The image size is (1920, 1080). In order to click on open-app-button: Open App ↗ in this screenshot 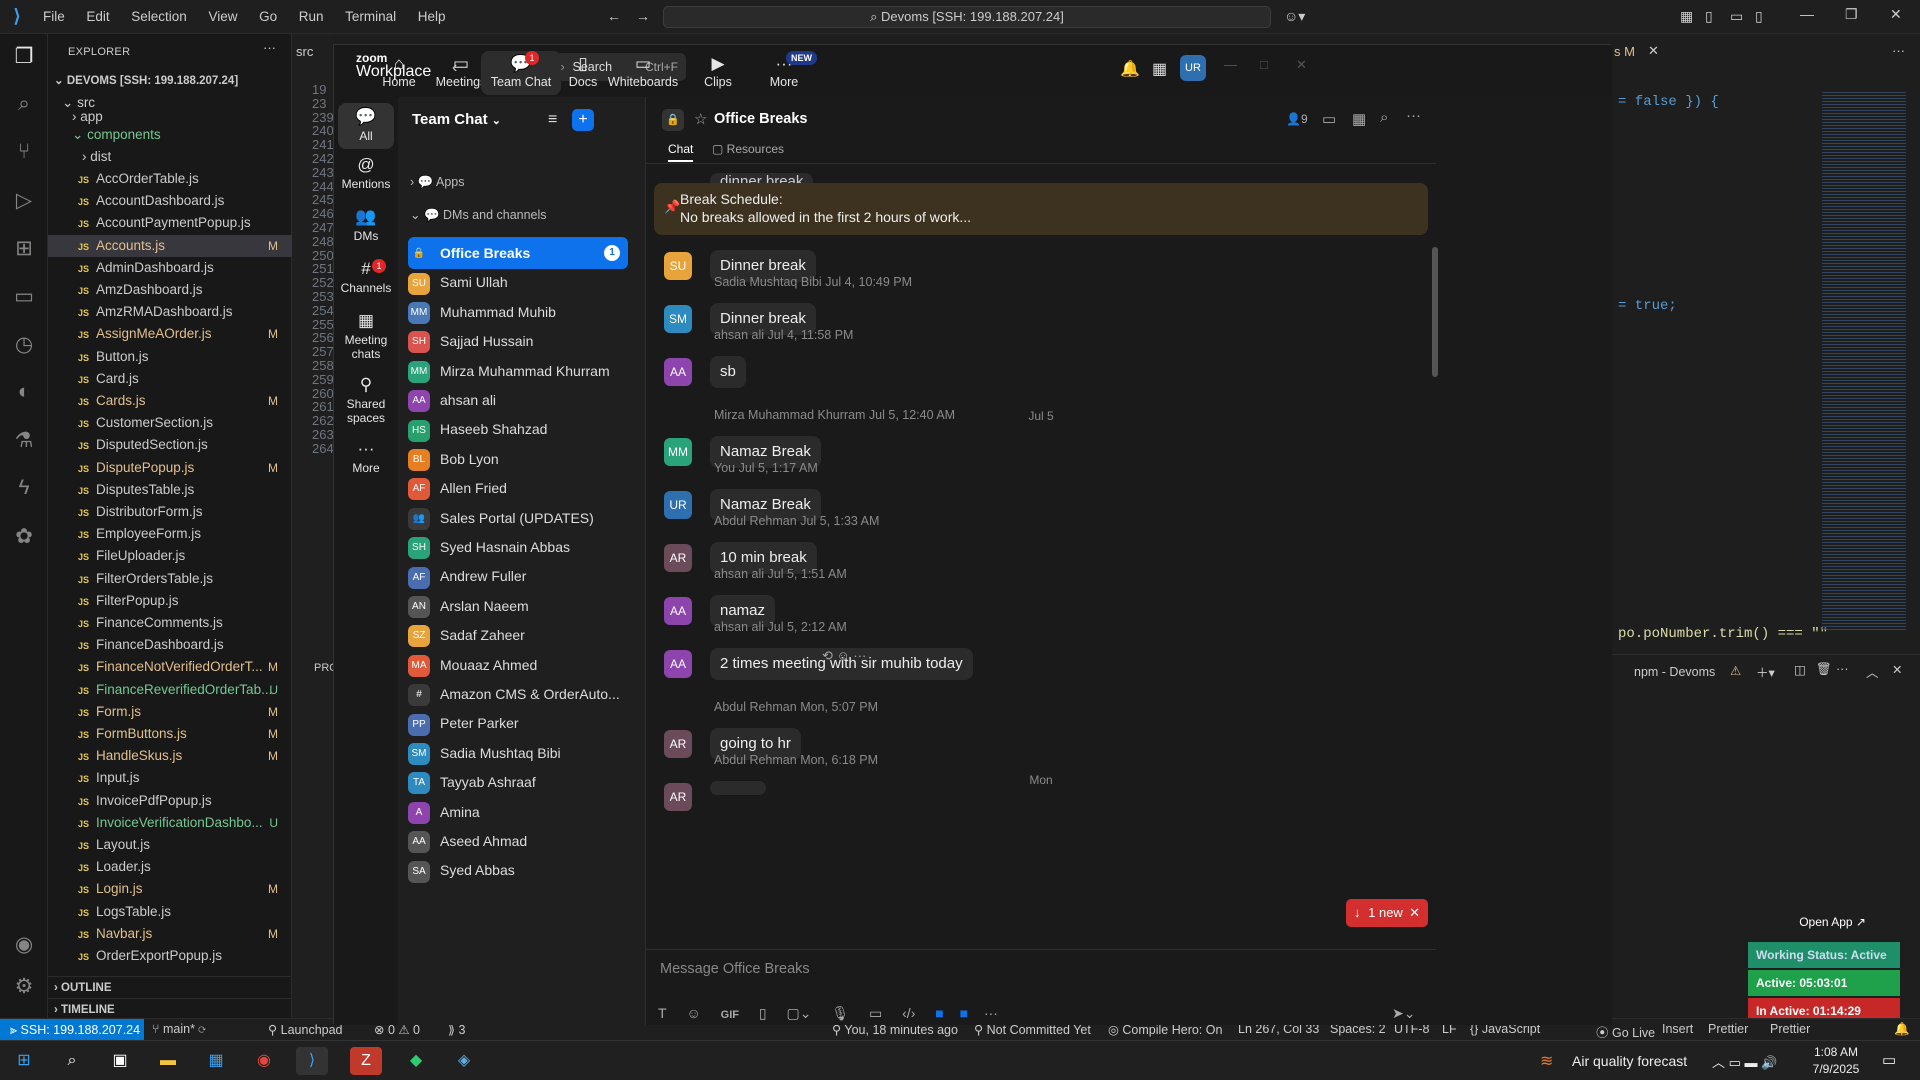, I will do `click(1810, 922)`.